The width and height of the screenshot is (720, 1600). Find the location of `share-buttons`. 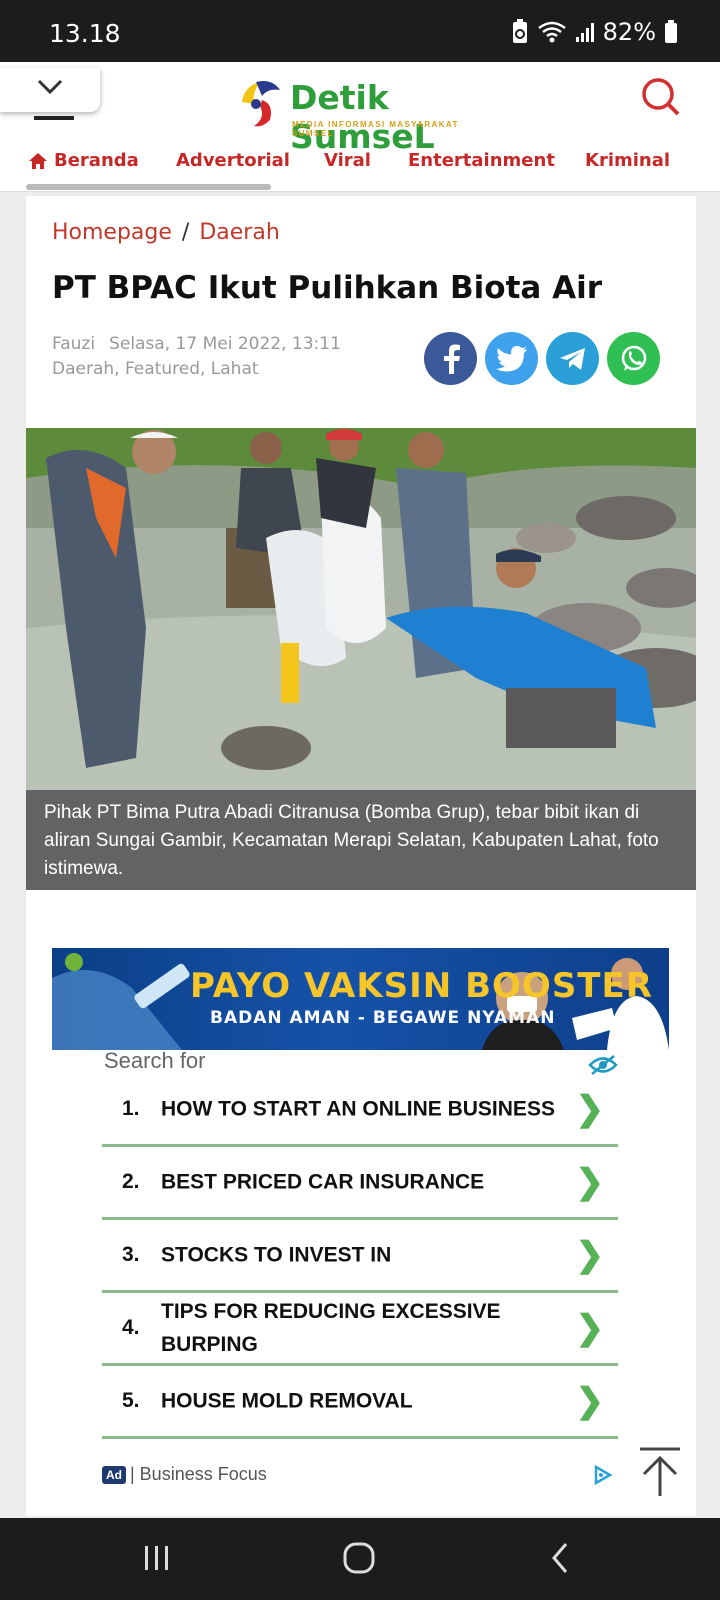

share-buttons is located at coordinates (542, 358).